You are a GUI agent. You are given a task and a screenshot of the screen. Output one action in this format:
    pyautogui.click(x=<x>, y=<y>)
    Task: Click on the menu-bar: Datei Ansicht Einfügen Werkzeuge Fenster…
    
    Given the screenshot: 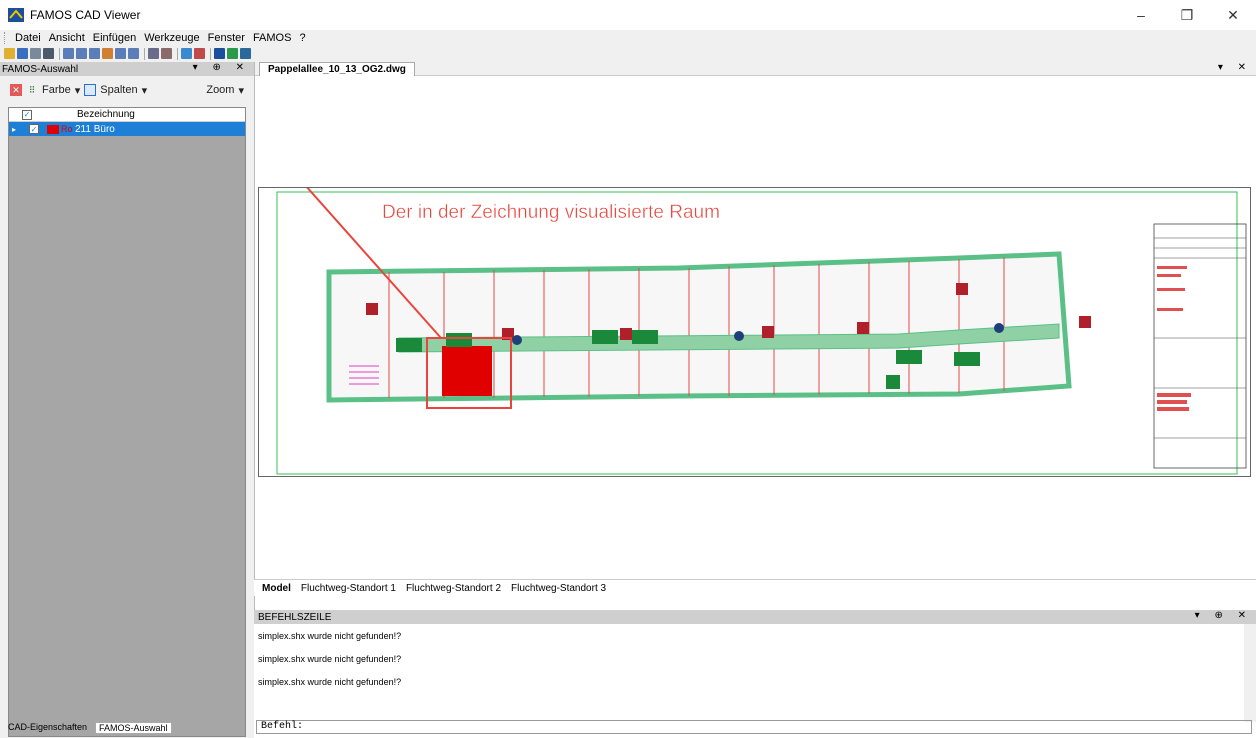 What is the action you would take?
    pyautogui.click(x=628, y=37)
    